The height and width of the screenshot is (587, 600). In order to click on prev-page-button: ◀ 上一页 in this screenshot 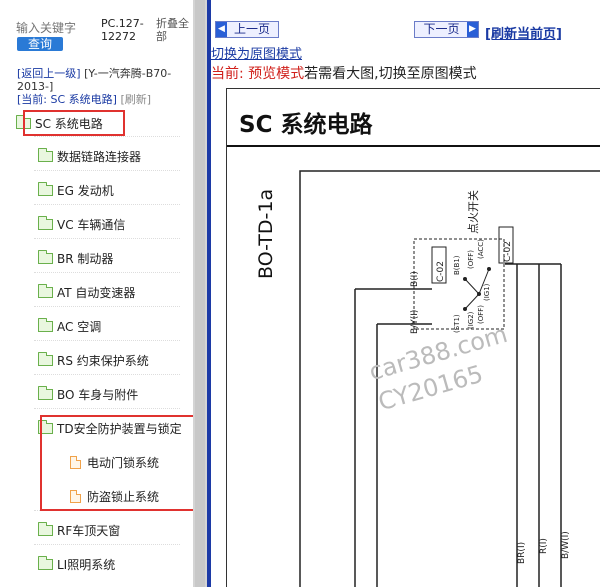, I will do `click(247, 29)`.